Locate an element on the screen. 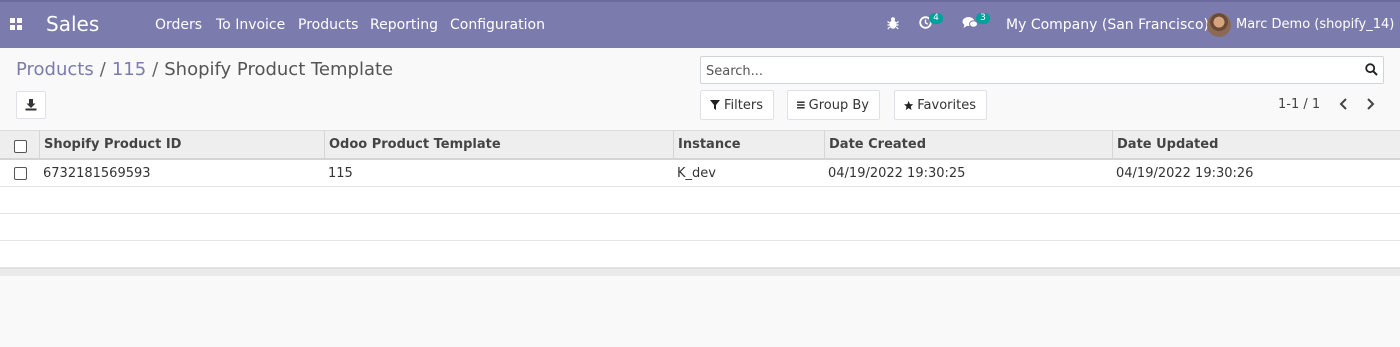 The height and width of the screenshot is (347, 1400). menu-reporting: Reporting is located at coordinates (404, 25).